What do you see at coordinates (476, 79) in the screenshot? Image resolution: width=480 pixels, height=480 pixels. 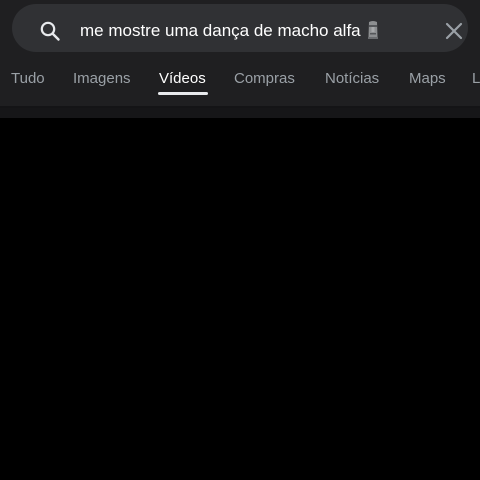 I see `tab-partial: L` at bounding box center [476, 79].